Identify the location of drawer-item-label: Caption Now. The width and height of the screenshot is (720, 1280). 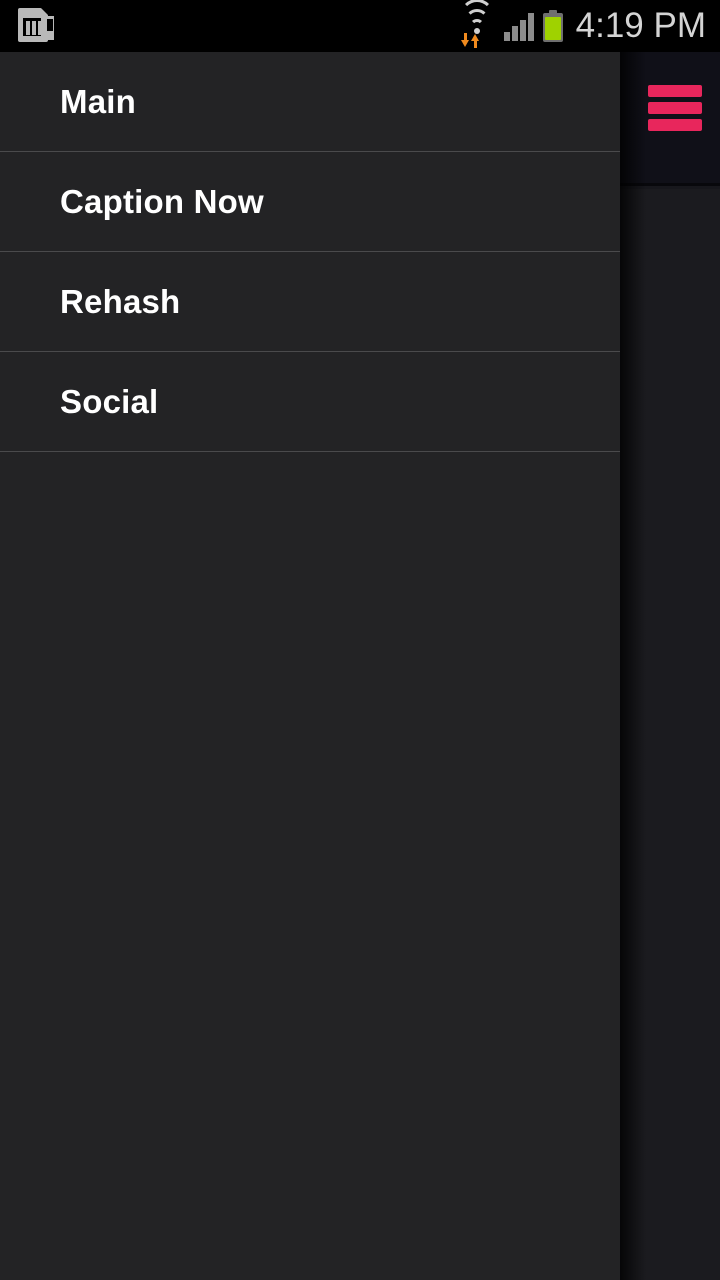
(162, 201).